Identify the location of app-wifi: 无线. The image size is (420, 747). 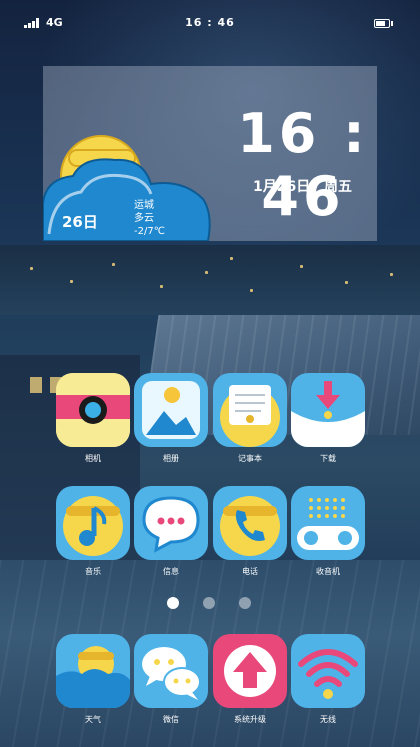
(328, 679).